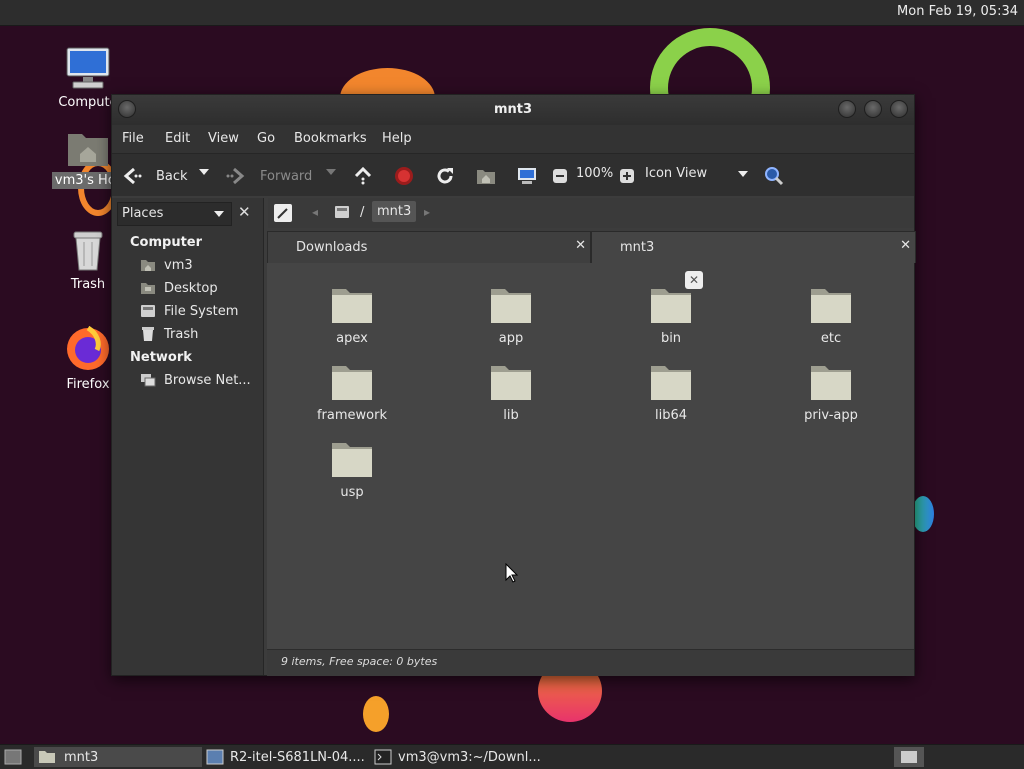 The height and width of the screenshot is (769, 1024). I want to click on sidebar-item-trash: Trash, so click(169, 334).